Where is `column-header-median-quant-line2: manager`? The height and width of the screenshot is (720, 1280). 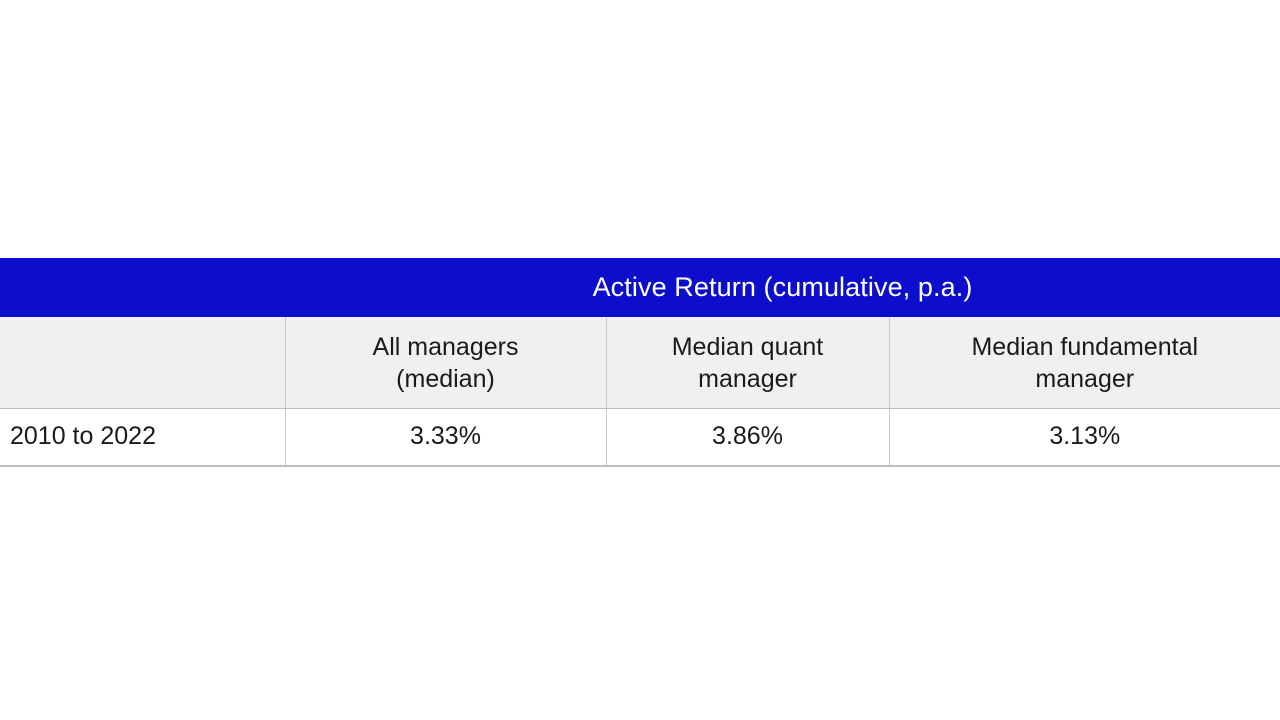
column-header-median-quant-line2: manager is located at coordinates (747, 378).